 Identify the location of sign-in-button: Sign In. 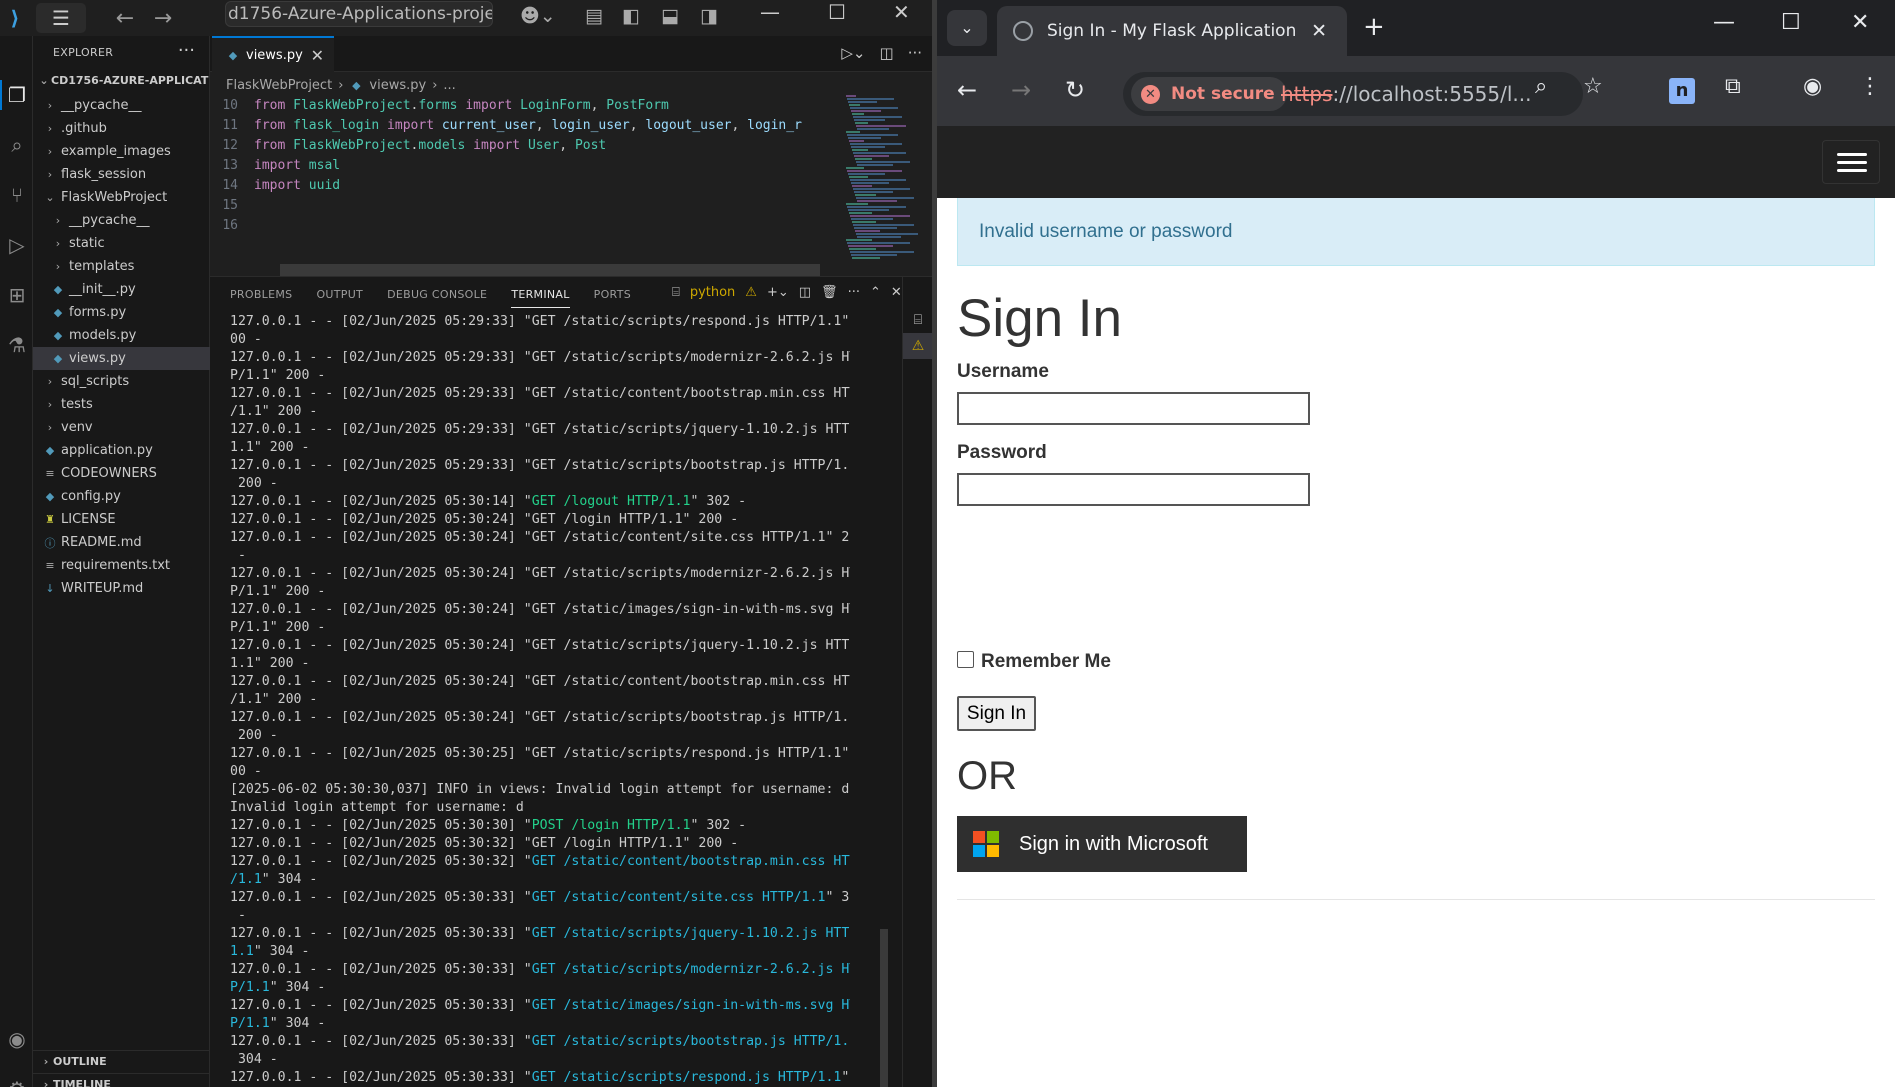
(996, 713).